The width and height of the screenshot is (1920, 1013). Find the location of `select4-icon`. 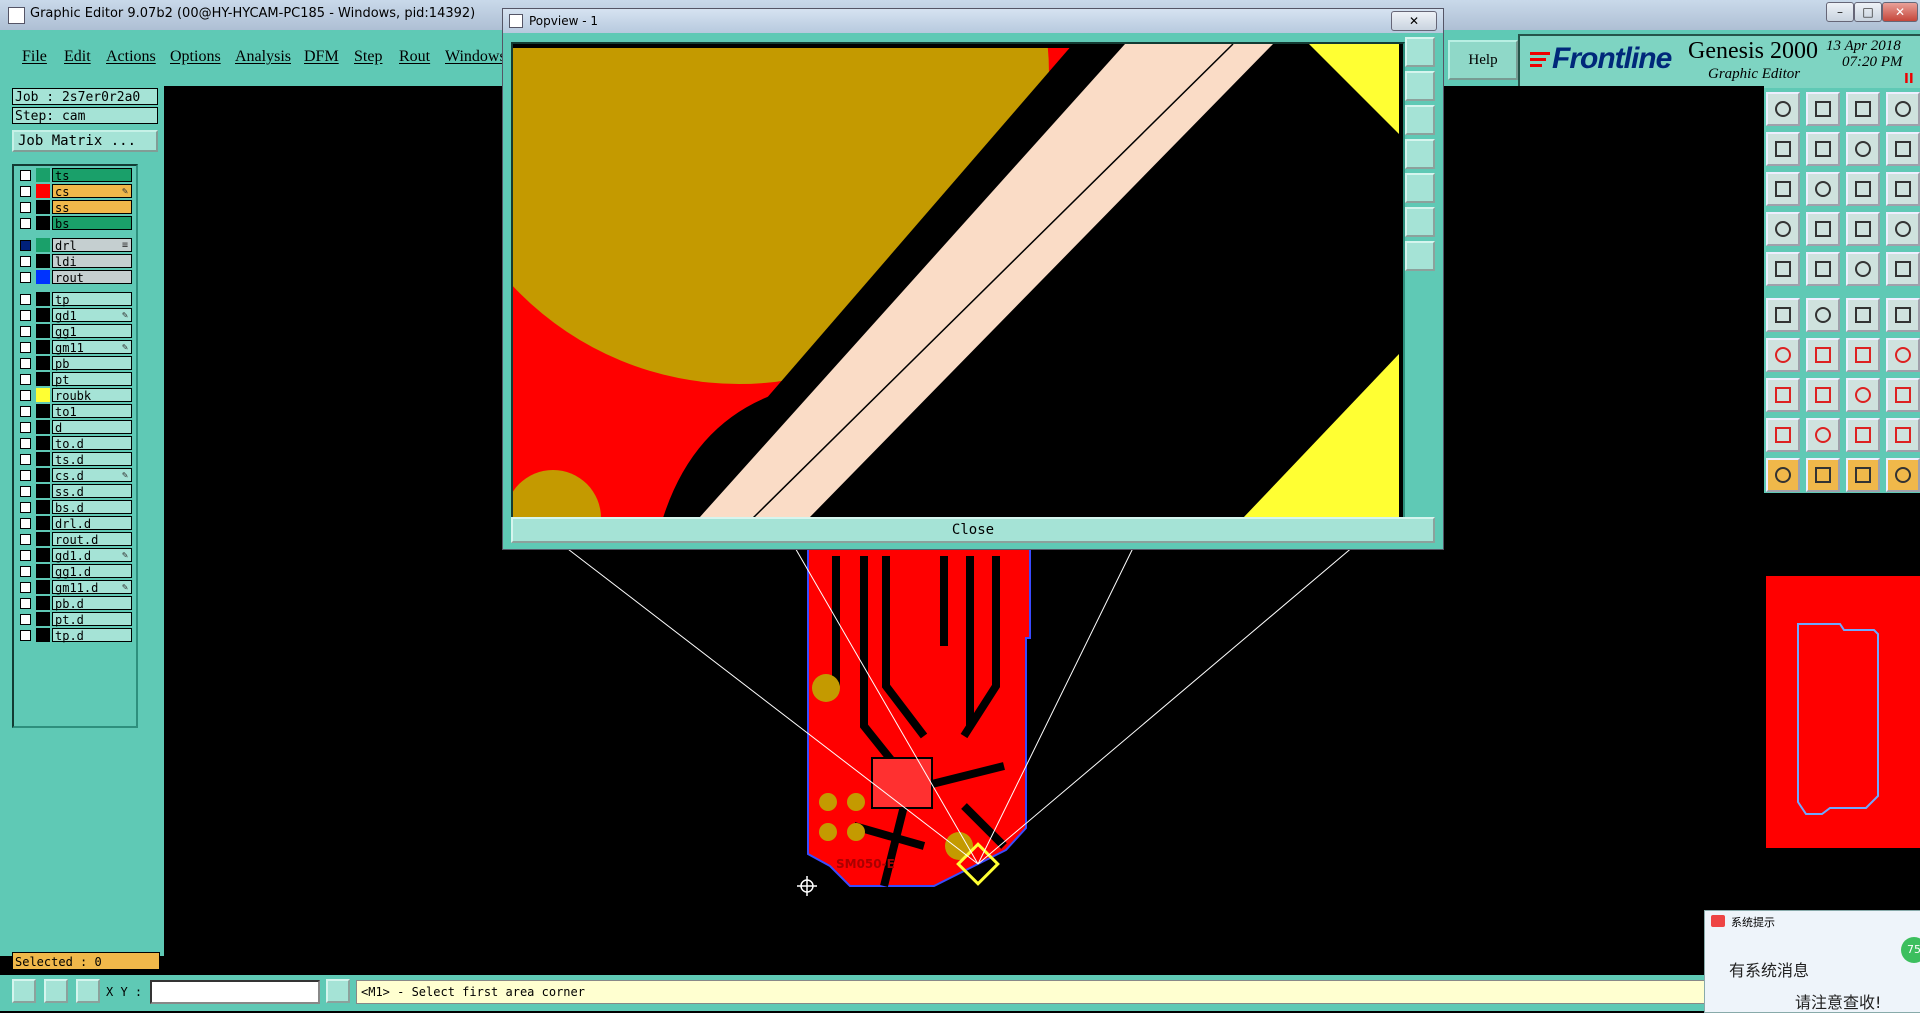

select4-icon is located at coordinates (1903, 475).